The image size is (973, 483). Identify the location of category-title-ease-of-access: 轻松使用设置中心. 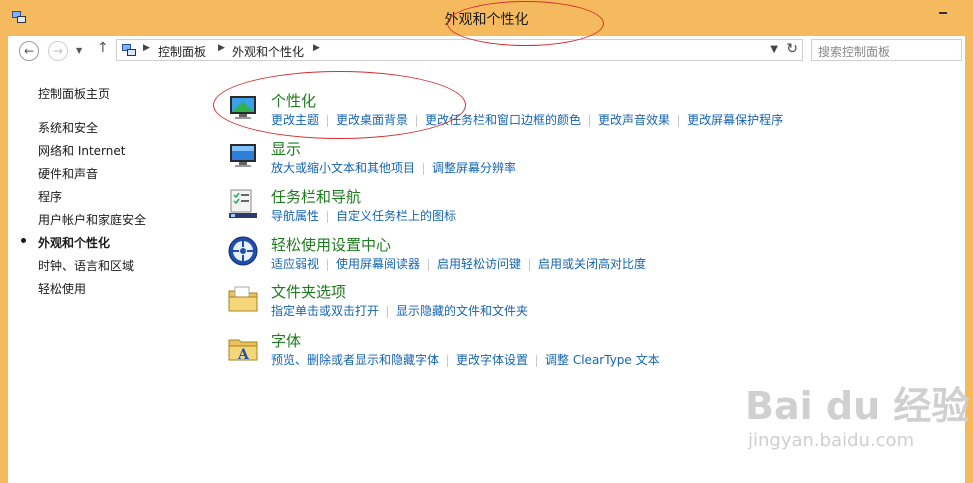
(331, 244).